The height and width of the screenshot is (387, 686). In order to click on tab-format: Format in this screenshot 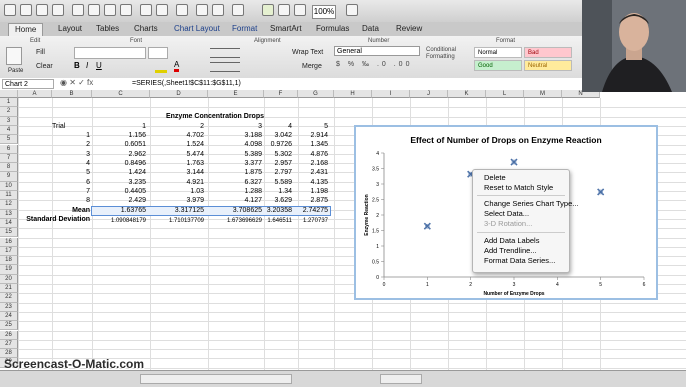, I will do `click(244, 29)`.